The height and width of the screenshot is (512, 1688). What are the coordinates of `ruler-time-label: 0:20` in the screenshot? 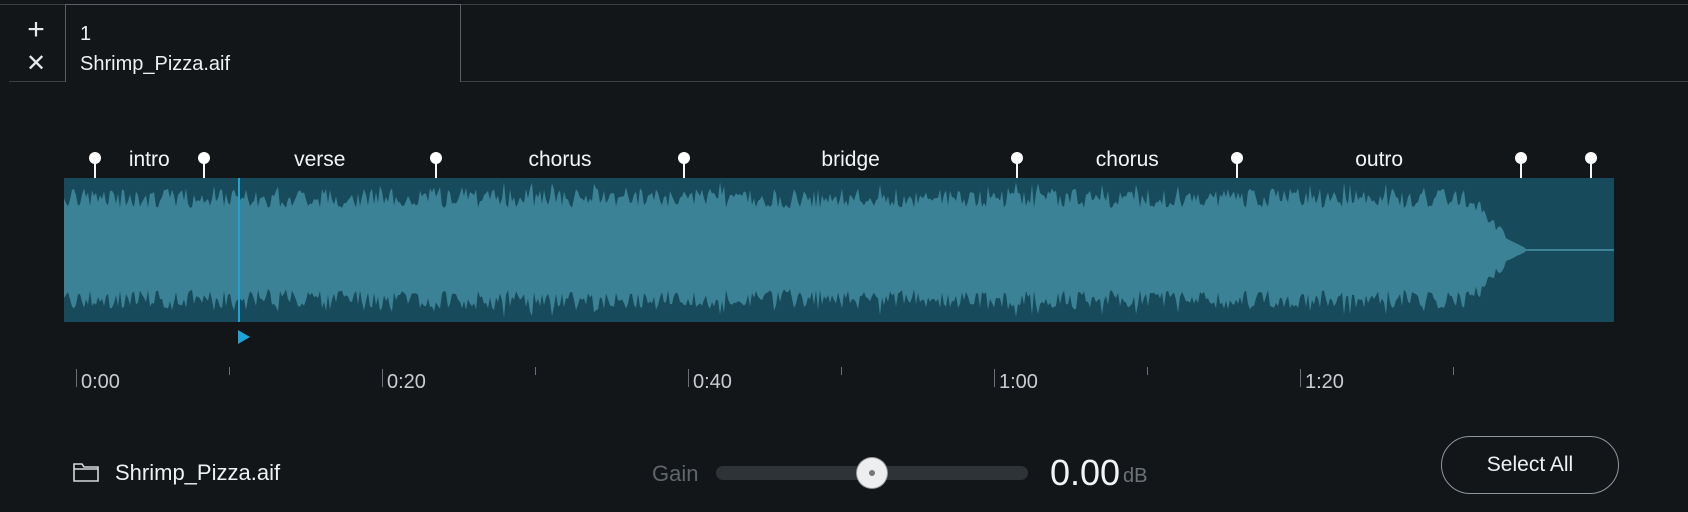 It's located at (406, 382).